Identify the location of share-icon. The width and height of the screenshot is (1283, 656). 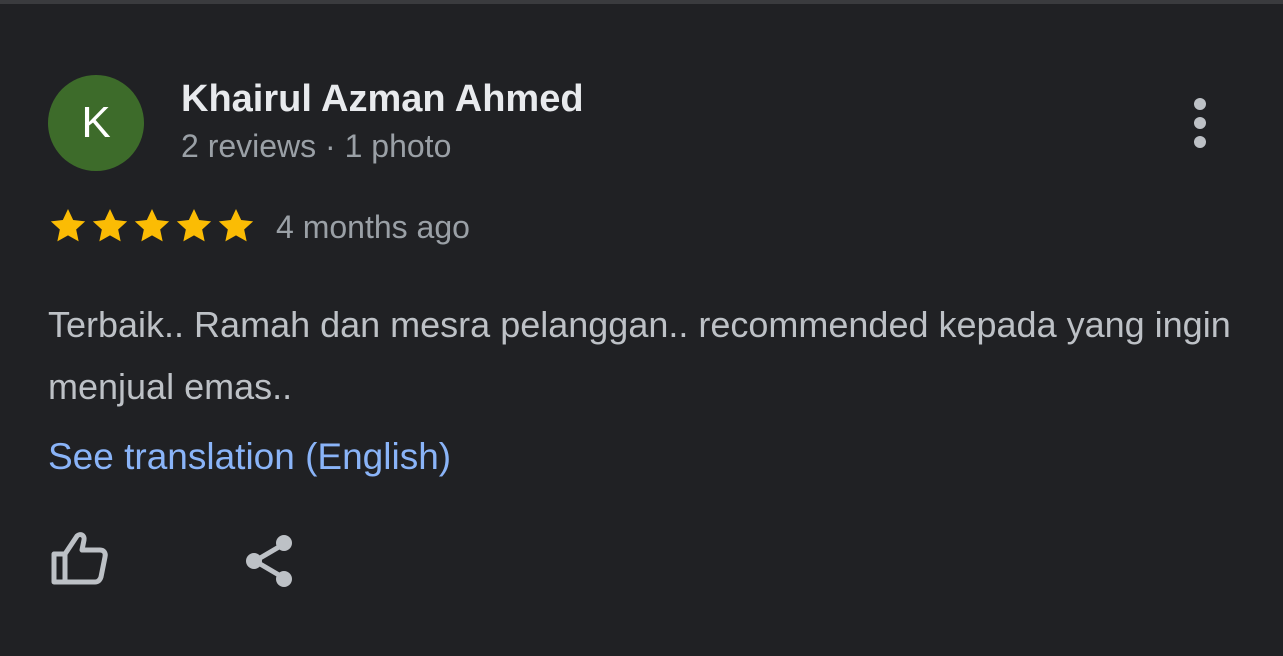
(269, 561).